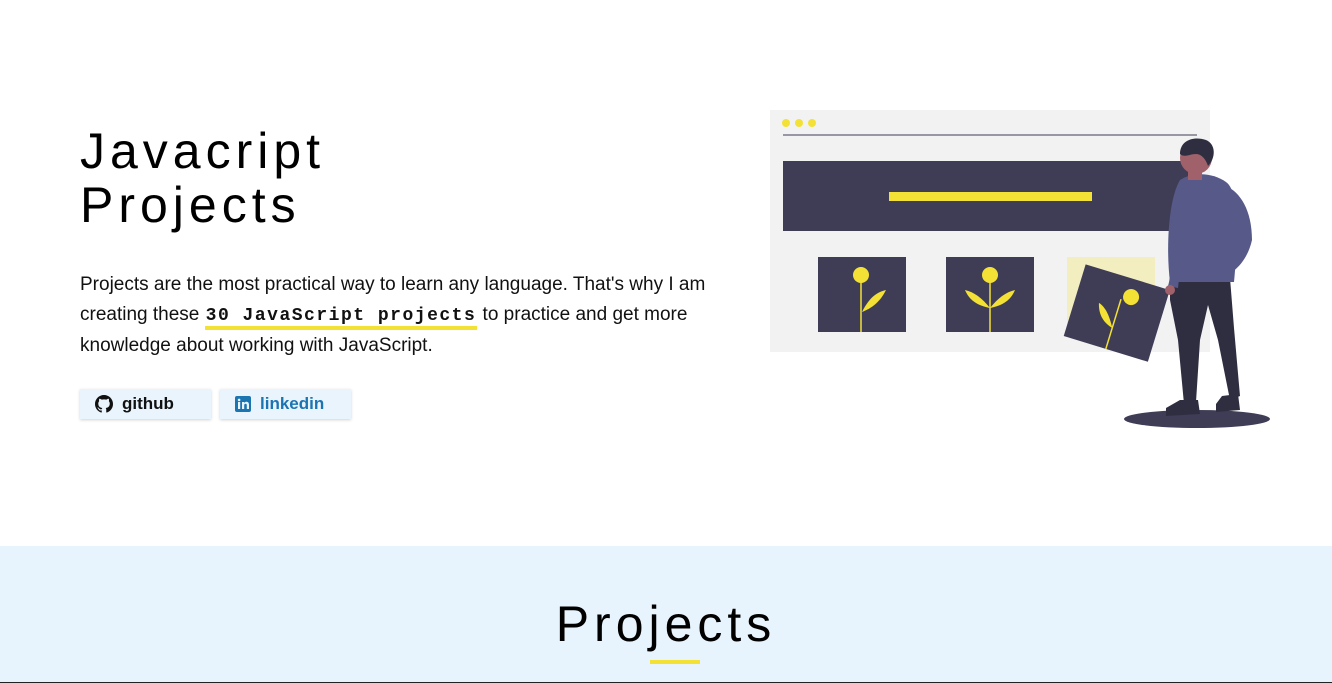 This screenshot has height=683, width=1332. Describe the element at coordinates (675, 662) in the screenshot. I see `projects-title-underline` at that location.